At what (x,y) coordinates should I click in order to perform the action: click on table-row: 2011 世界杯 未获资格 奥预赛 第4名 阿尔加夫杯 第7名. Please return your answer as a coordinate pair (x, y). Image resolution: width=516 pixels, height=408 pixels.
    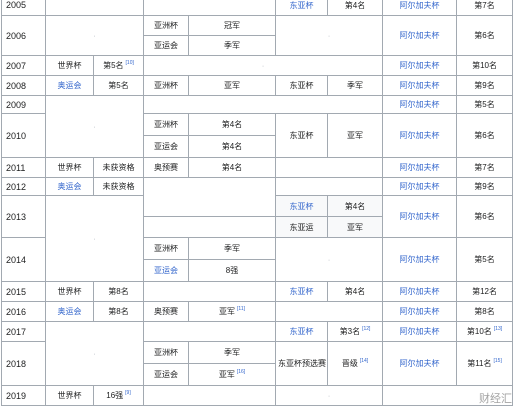
    Looking at the image, I should click on (257, 167).